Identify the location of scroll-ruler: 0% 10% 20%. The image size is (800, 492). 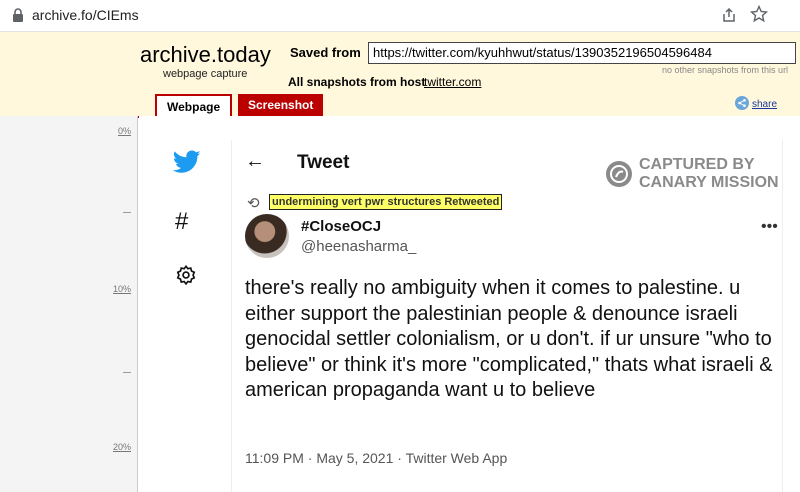
(69, 304).